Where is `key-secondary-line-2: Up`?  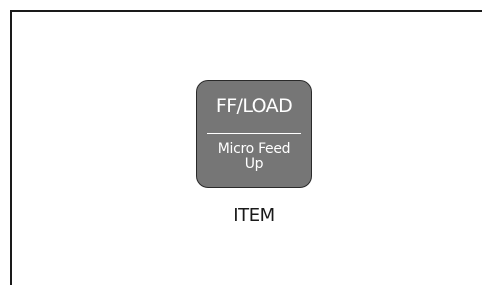 key-secondary-line-2: Up is located at coordinates (254, 164).